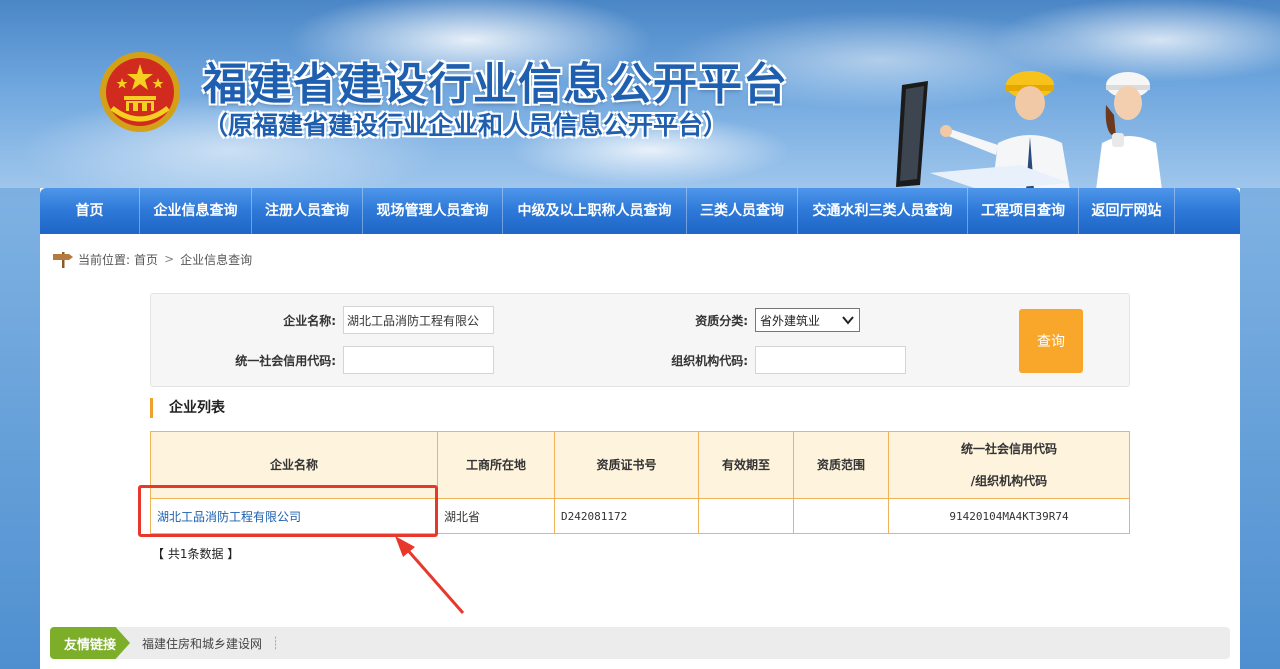 Image resolution: width=1280 pixels, height=669 pixels. Describe the element at coordinates (640, 643) in the screenshot. I see `friendly-links-bar: 友情链接 福建住房和城乡建设网 ┊` at that location.